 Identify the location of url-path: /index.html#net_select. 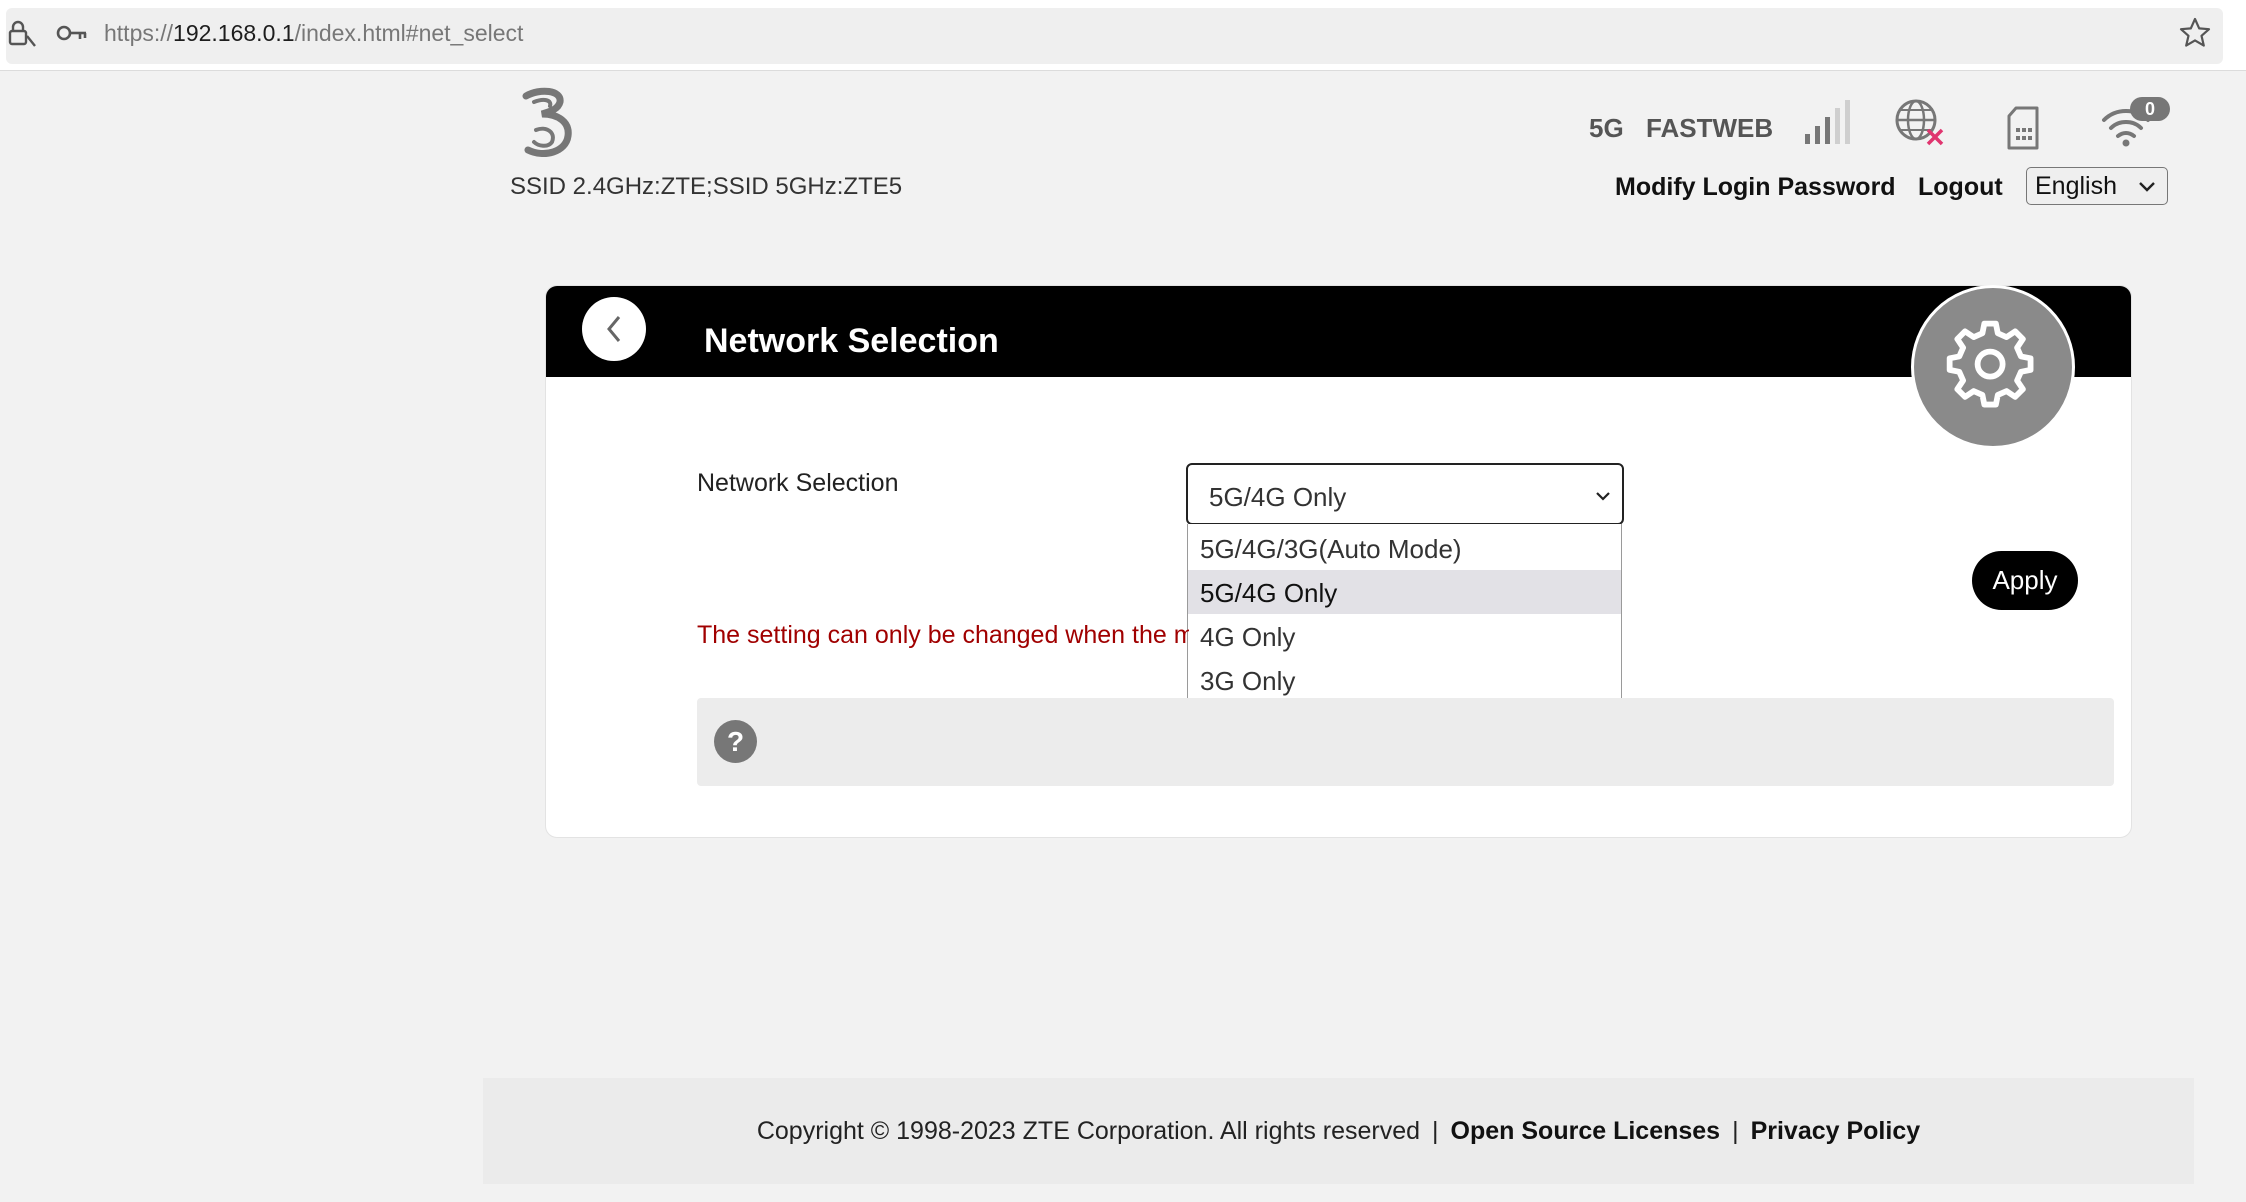
(409, 33).